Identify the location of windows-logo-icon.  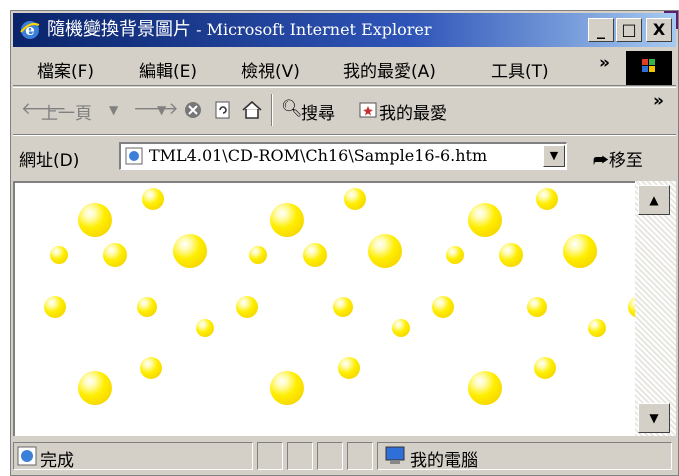
(649, 68).